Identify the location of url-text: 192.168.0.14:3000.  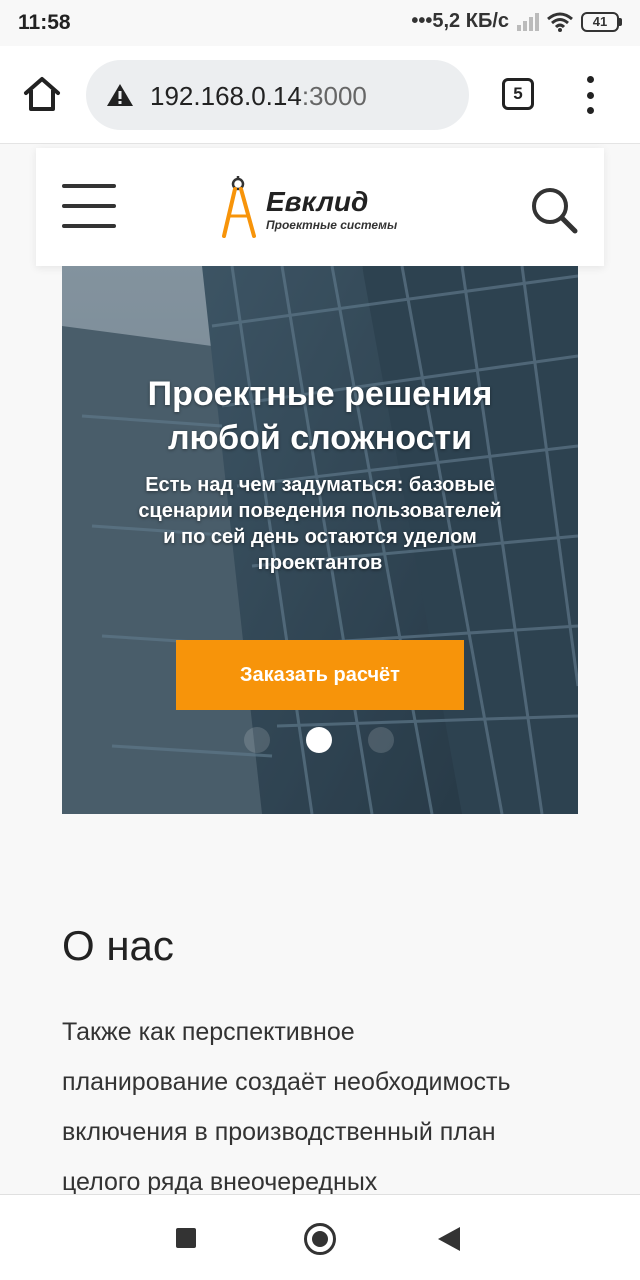
(258, 96).